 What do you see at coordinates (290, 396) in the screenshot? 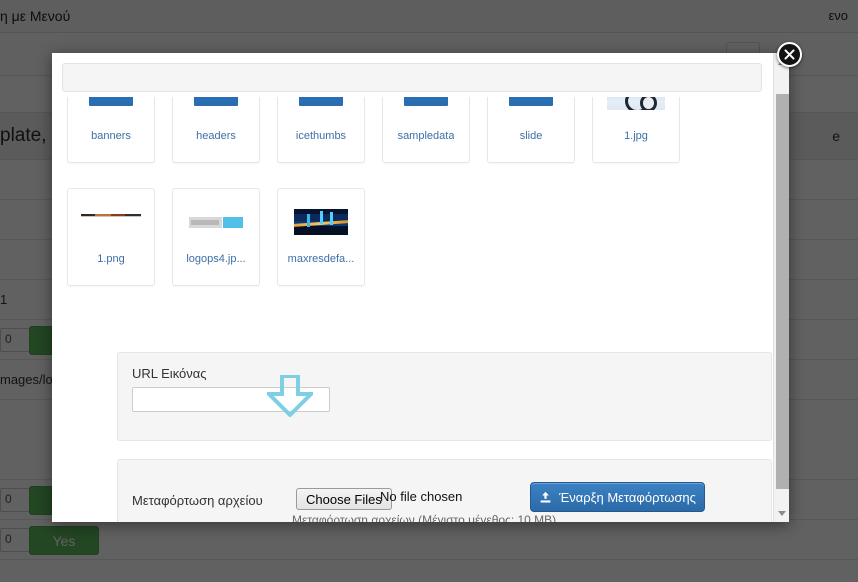
I see `annotation-arrow-icon` at bounding box center [290, 396].